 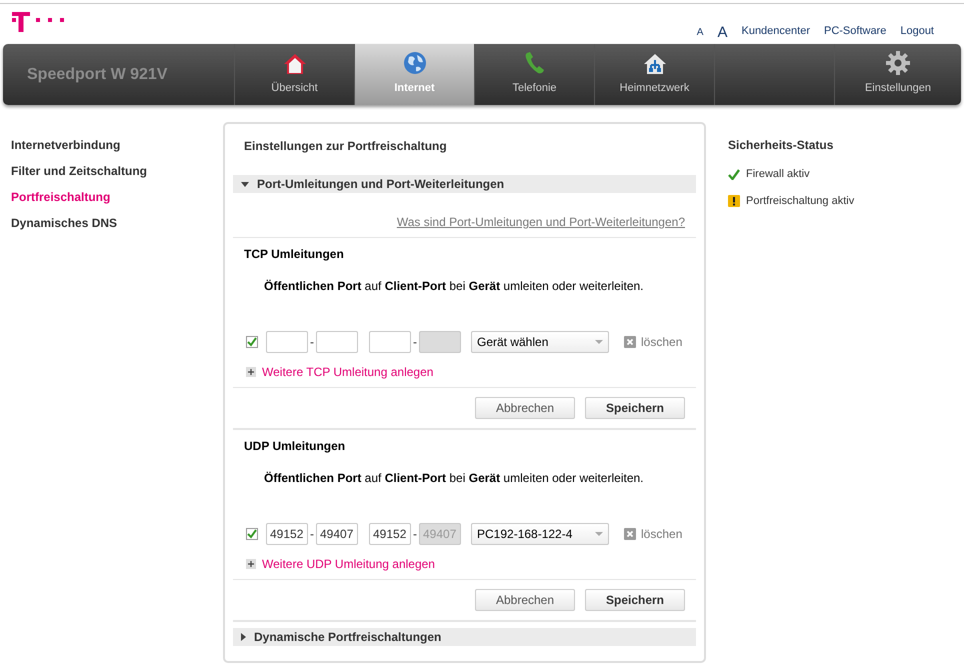 What do you see at coordinates (294, 446) in the screenshot?
I see `section-title: UDP Umleitungen` at bounding box center [294, 446].